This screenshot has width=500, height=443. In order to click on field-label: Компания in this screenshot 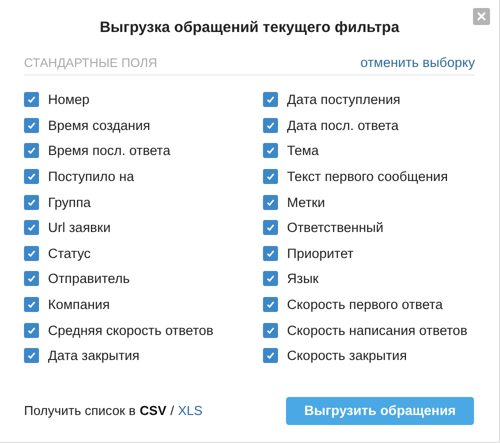, I will do `click(79, 304)`.